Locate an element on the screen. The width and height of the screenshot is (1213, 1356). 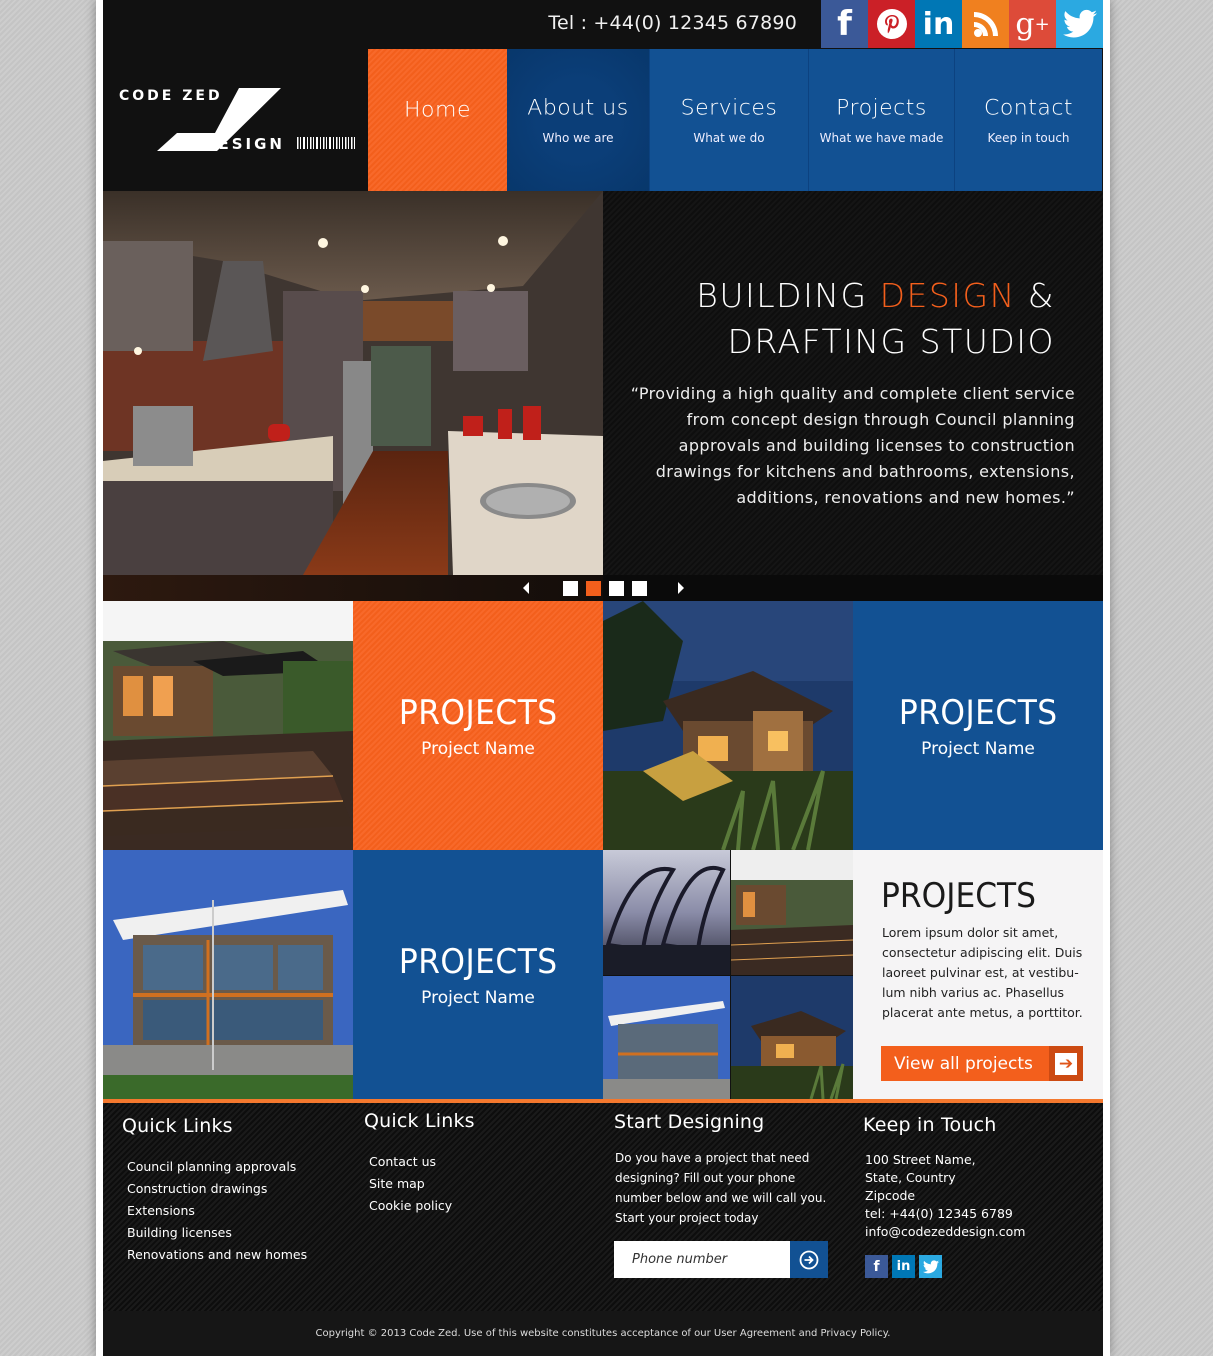
hero-title-part1: BUILDING is located at coordinates (788, 295).